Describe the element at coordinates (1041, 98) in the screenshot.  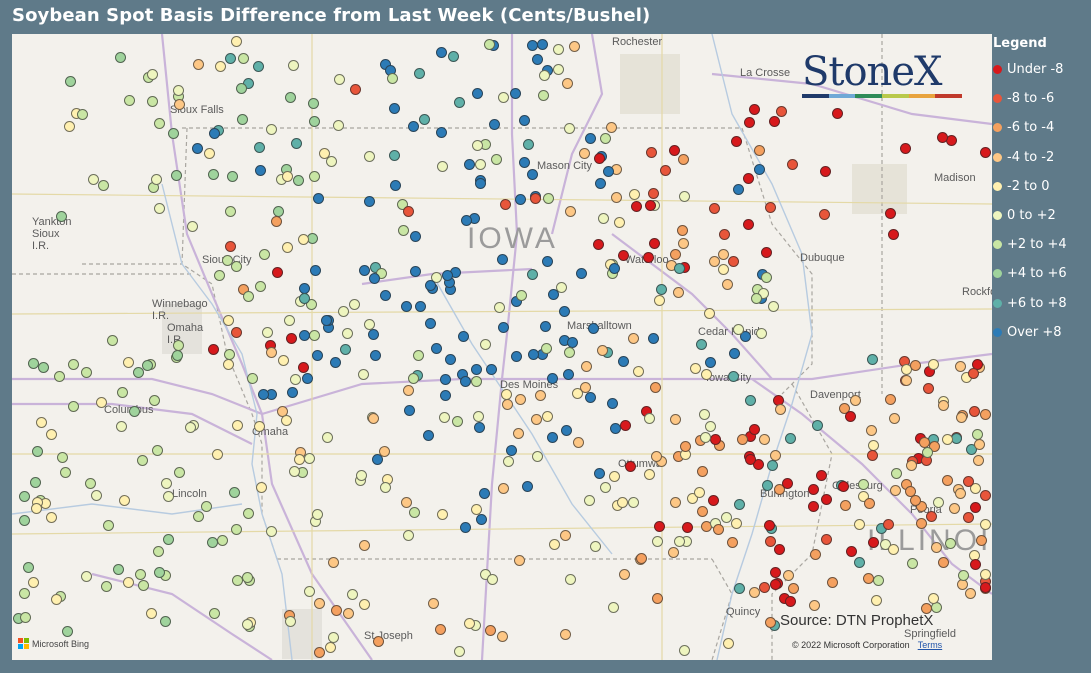
I see `legend-item: -8 to -6` at that location.